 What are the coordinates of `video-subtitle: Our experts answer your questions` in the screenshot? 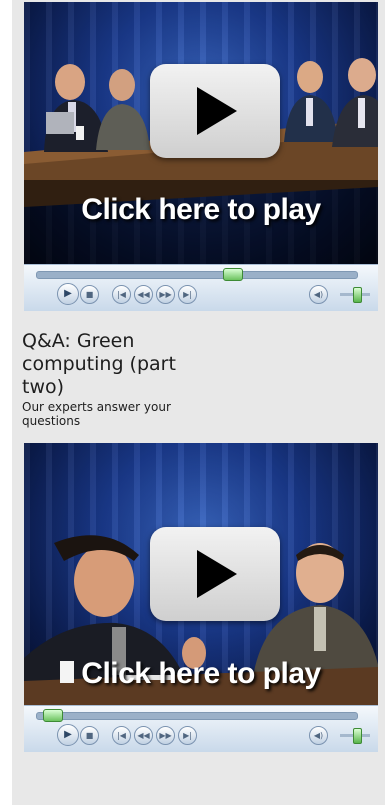 It's located at (96, 414).